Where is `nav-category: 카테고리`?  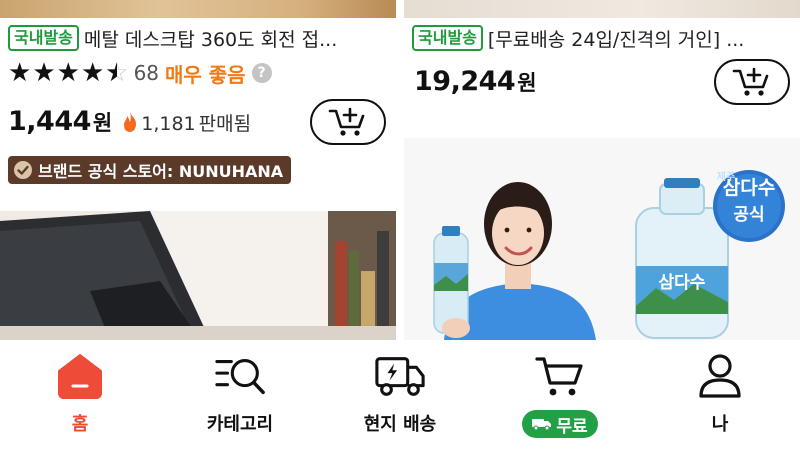 nav-category: 카테고리 is located at coordinates (240, 395).